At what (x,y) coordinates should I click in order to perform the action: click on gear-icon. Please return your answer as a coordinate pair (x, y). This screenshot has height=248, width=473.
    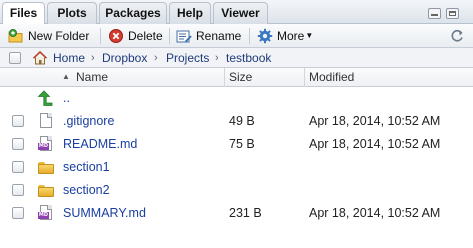
    Looking at the image, I should click on (265, 36).